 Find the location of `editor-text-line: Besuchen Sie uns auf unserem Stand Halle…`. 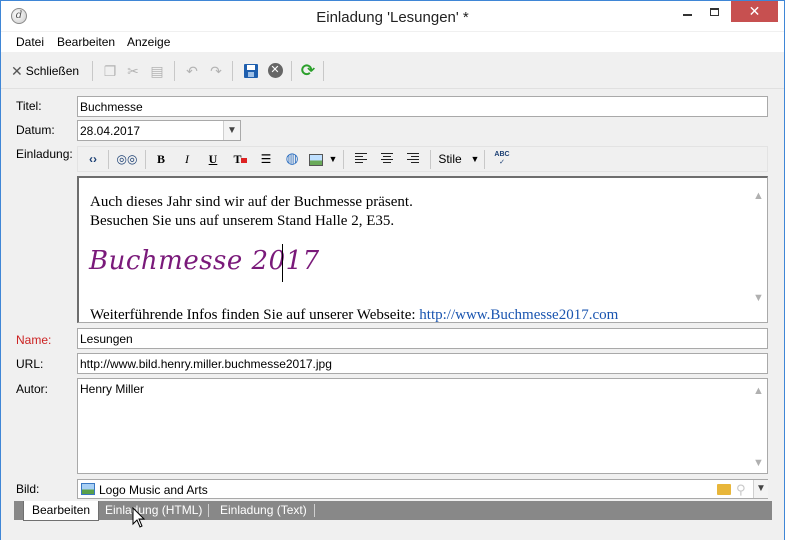

editor-text-line: Besuchen Sie uns auf unserem Stand Halle… is located at coordinates (242, 221).